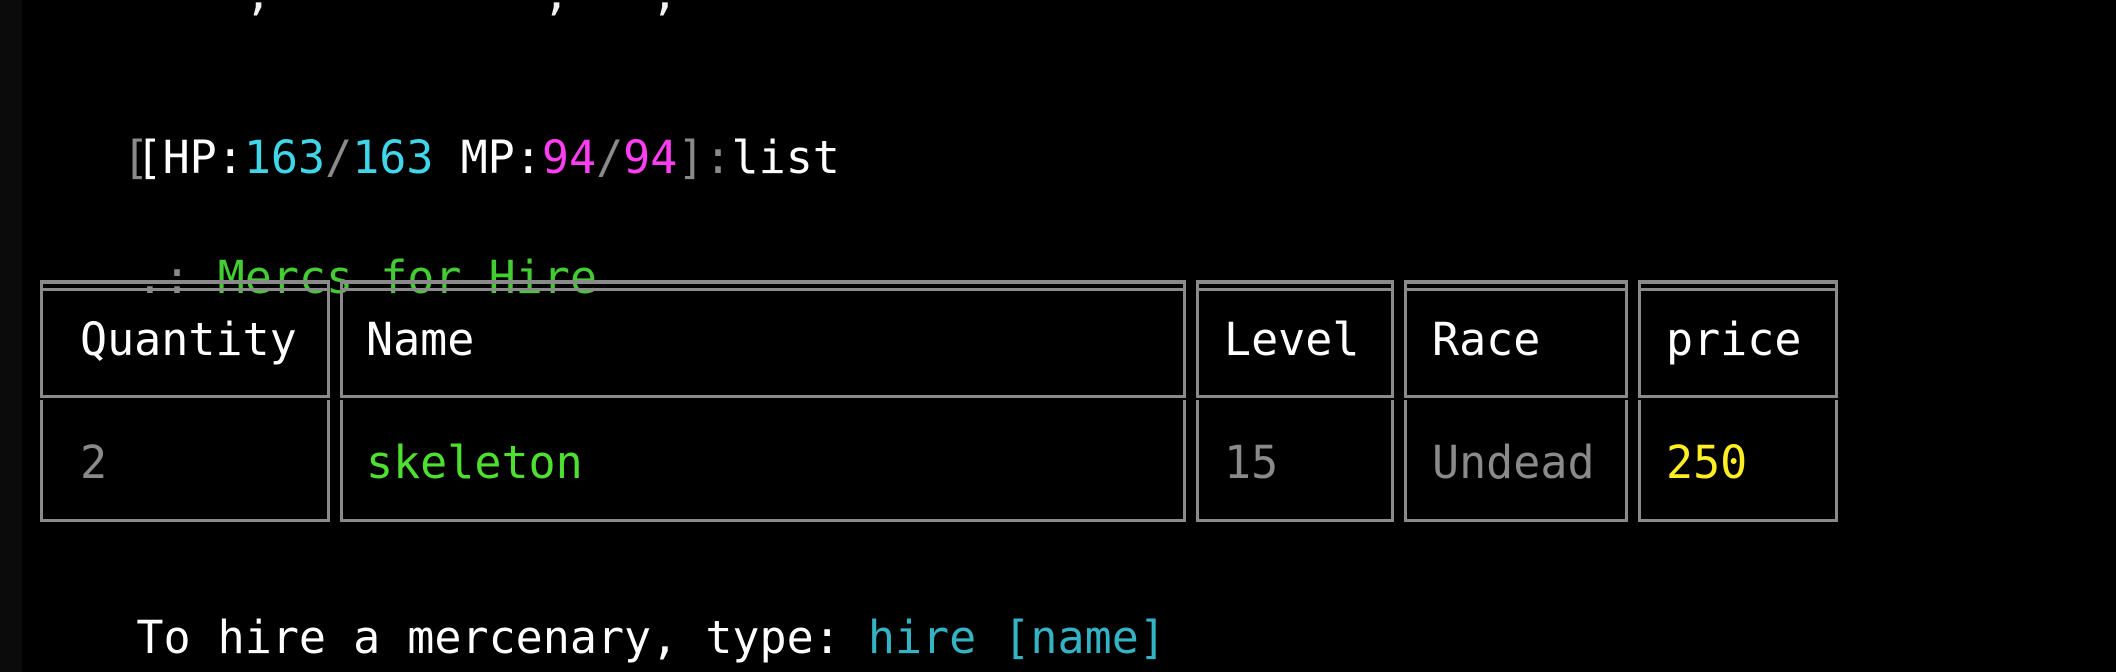 The height and width of the screenshot is (672, 2116). I want to click on header-race: Race, so click(1486, 339).